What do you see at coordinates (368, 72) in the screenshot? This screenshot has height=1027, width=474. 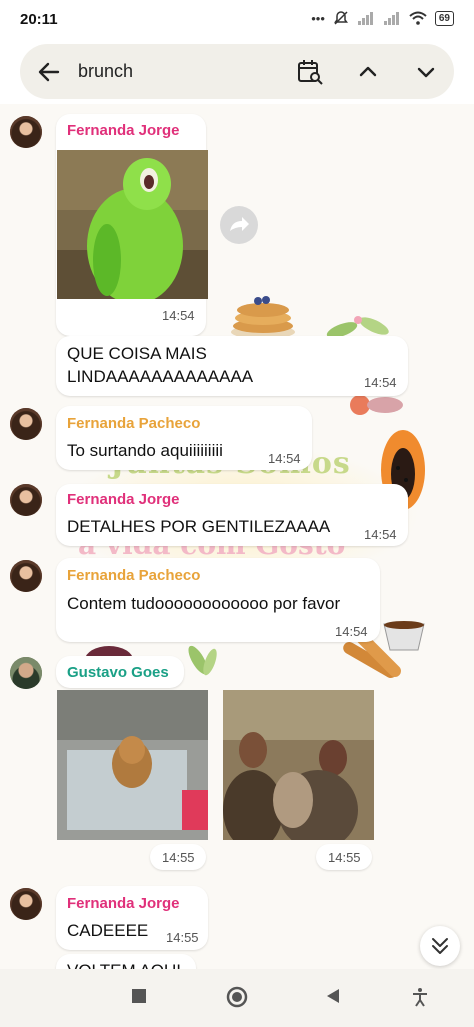 I see `chevron-up-icon` at bounding box center [368, 72].